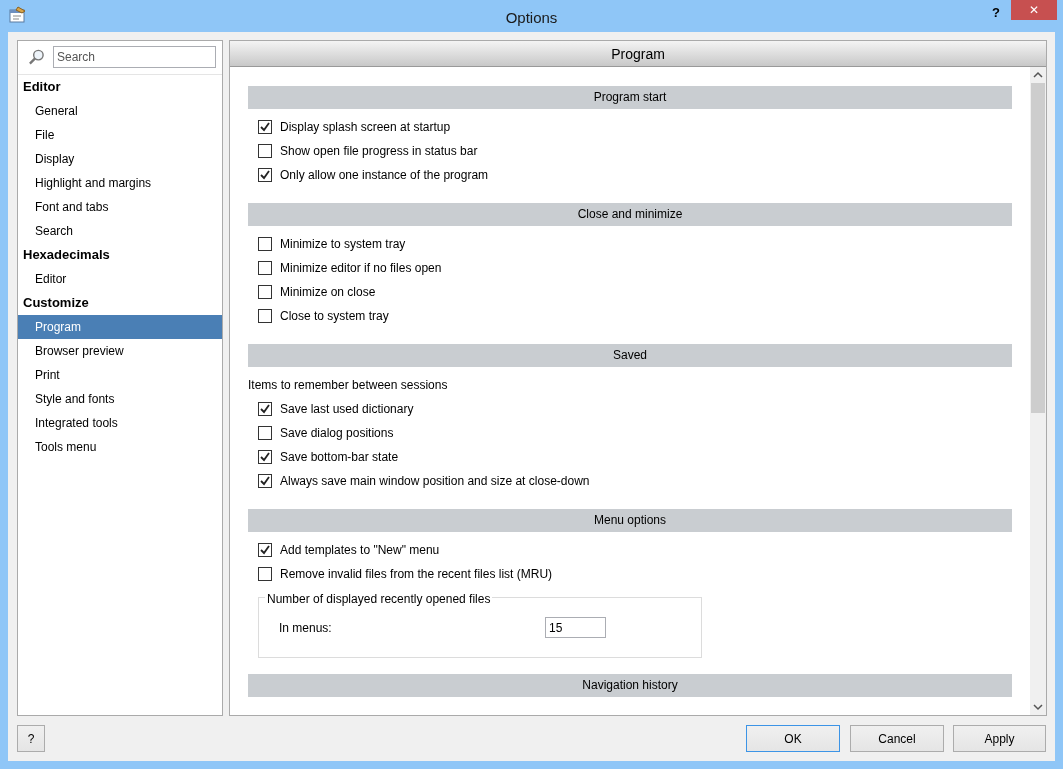 The height and width of the screenshot is (769, 1063). I want to click on section-header: Saved, so click(630, 355).